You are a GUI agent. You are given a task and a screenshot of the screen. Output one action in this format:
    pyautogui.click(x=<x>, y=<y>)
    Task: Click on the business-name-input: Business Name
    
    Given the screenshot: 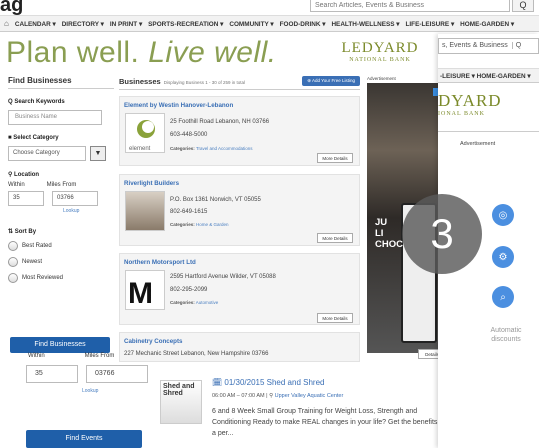 What is the action you would take?
    pyautogui.click(x=55, y=117)
    